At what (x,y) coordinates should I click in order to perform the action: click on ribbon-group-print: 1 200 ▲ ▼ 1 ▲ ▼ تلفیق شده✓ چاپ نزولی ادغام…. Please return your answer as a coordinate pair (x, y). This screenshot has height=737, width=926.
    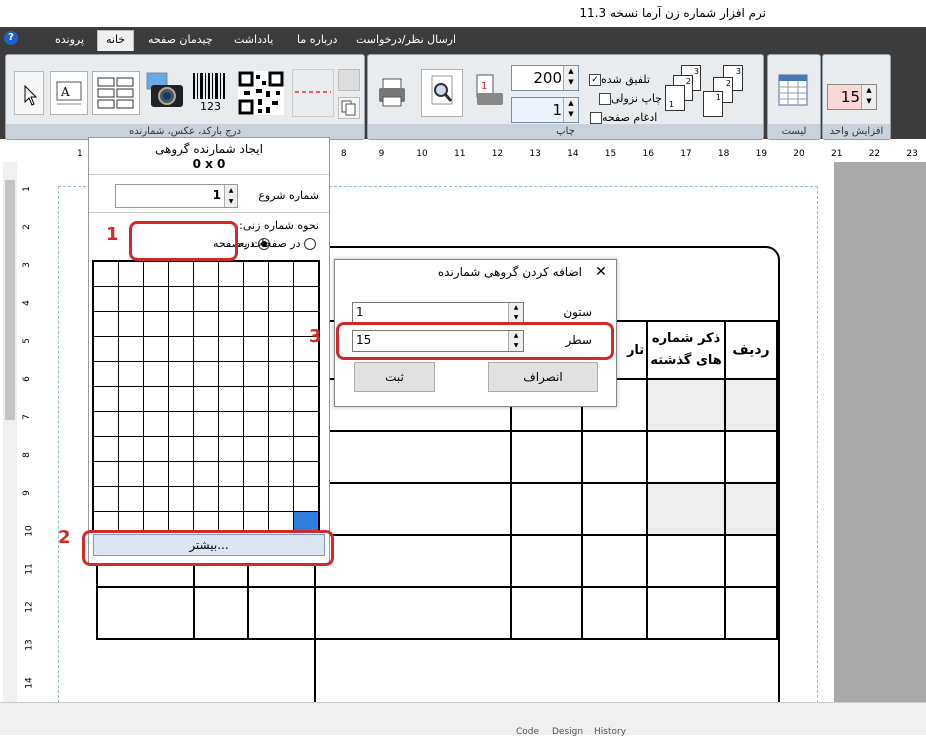
    Looking at the image, I should click on (565, 97).